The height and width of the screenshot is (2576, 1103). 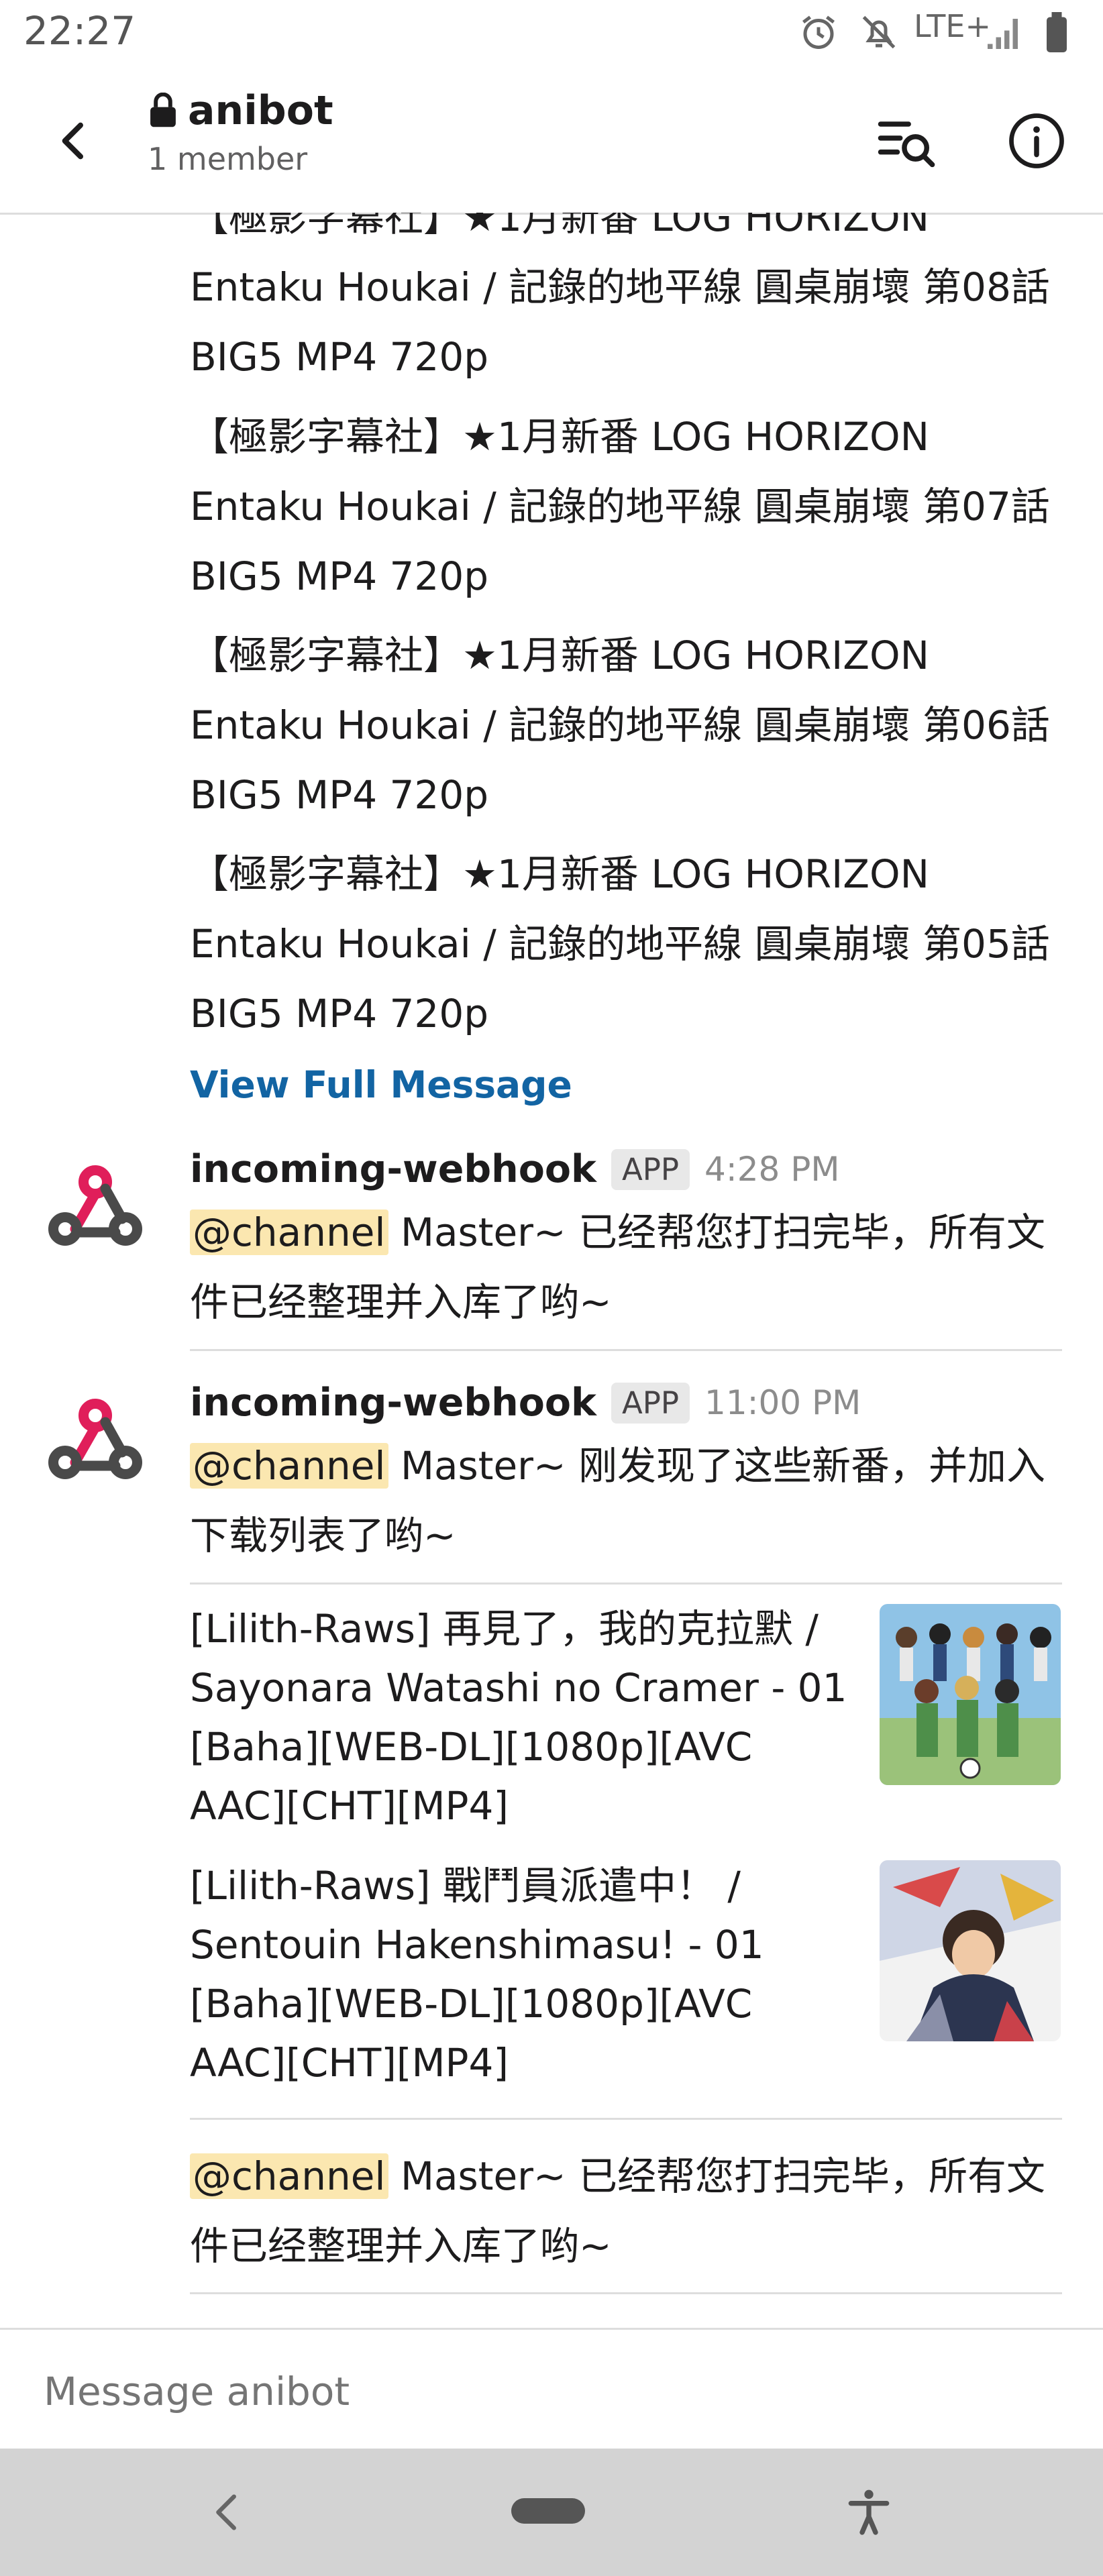 I want to click on message-timestamp: 11:00 PM, so click(x=783, y=1402).